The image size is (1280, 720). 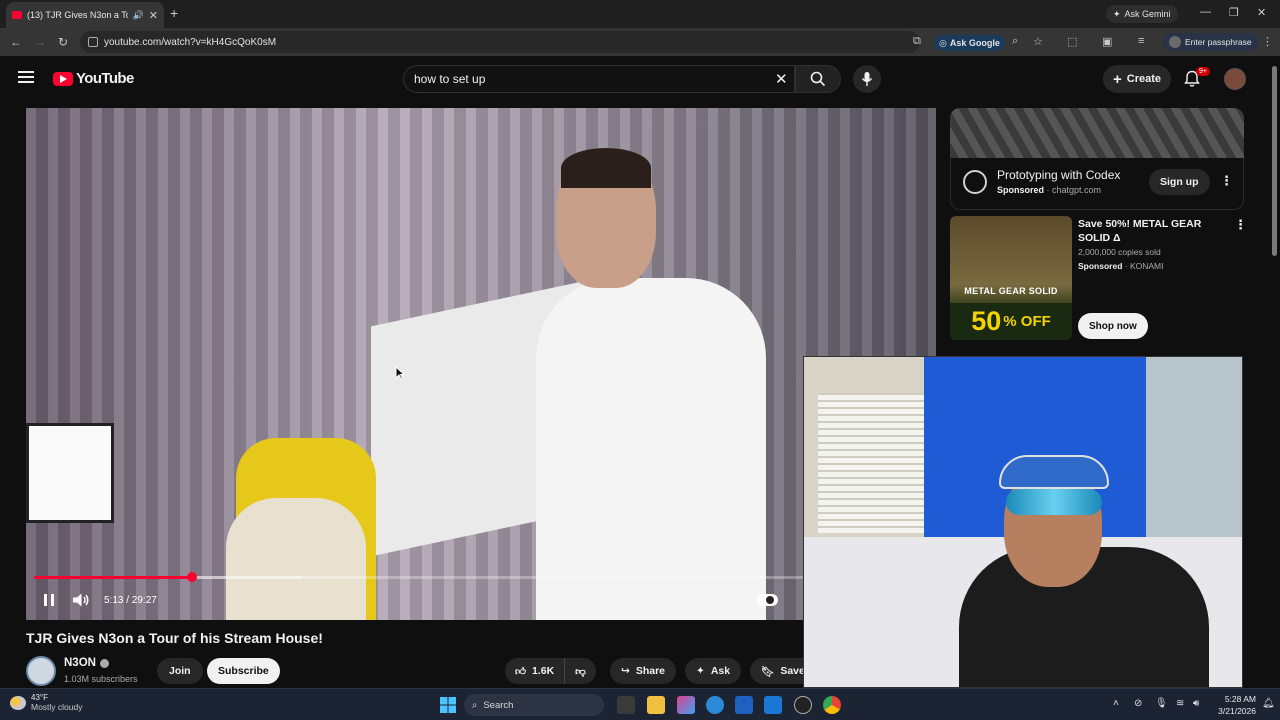 What do you see at coordinates (1274, 161) in the screenshot?
I see `scrollbar-thumb` at bounding box center [1274, 161].